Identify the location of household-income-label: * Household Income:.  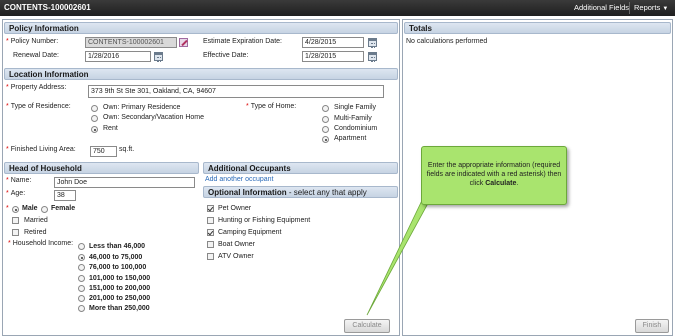
(41, 243).